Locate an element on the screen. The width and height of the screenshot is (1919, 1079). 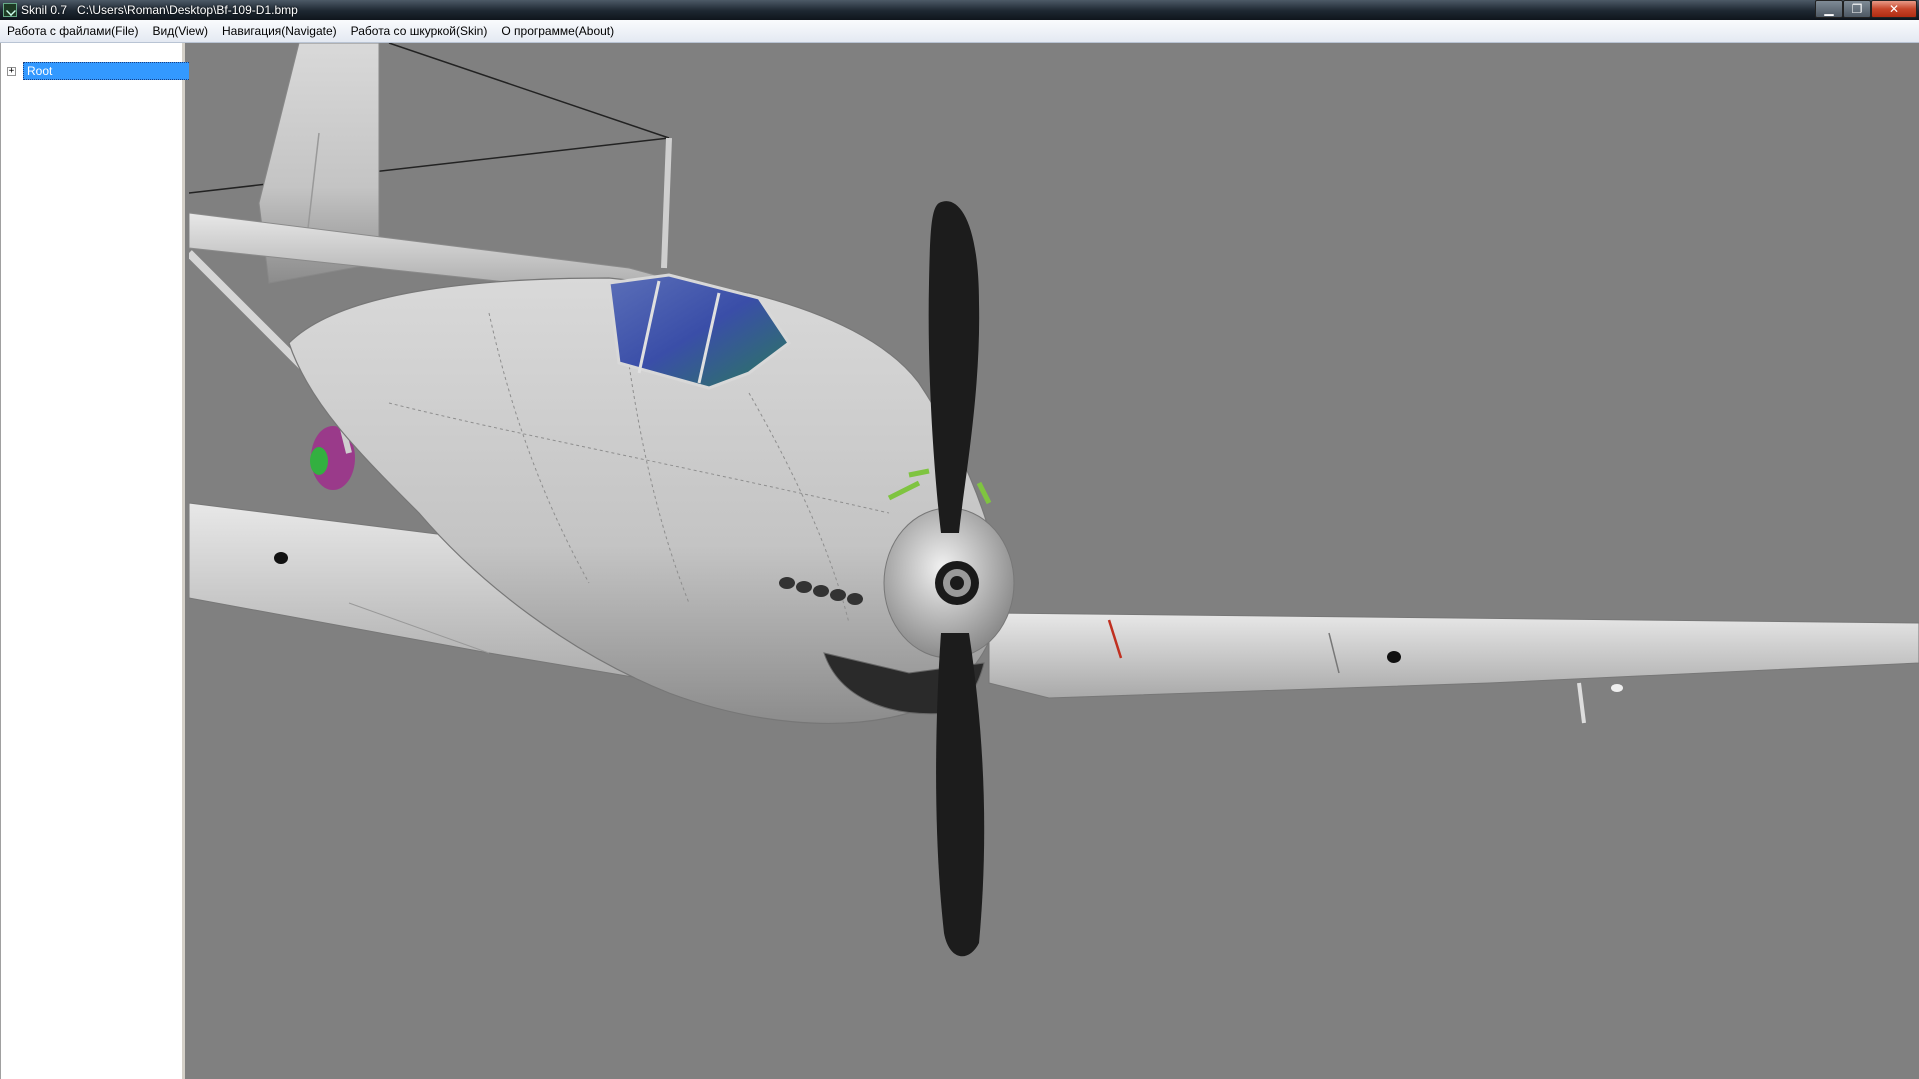
tree-node-root: + Root is located at coordinates (109, 71).